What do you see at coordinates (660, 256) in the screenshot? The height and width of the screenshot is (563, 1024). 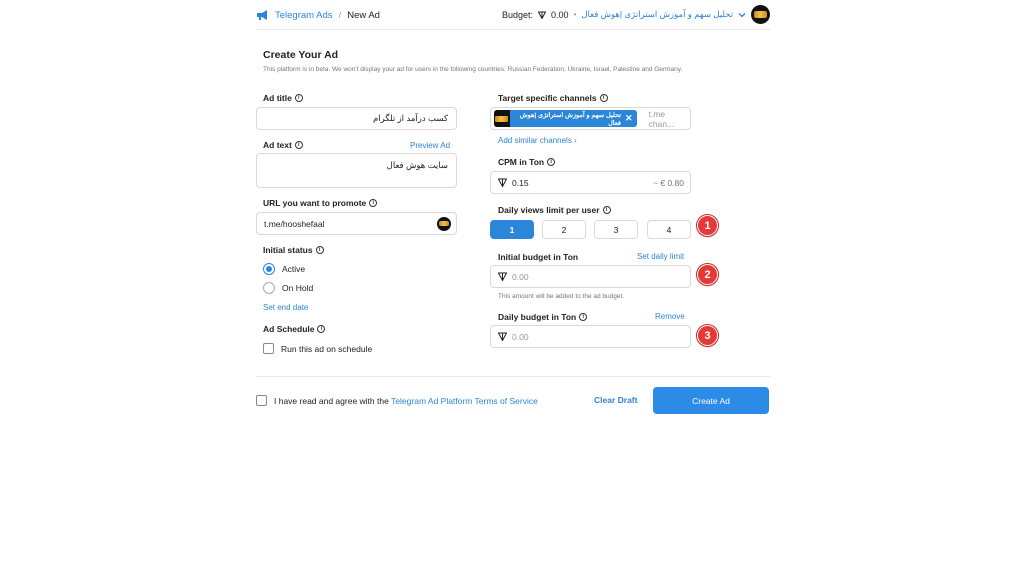 I see `set-daily-limit-link: Set daily limit` at bounding box center [660, 256].